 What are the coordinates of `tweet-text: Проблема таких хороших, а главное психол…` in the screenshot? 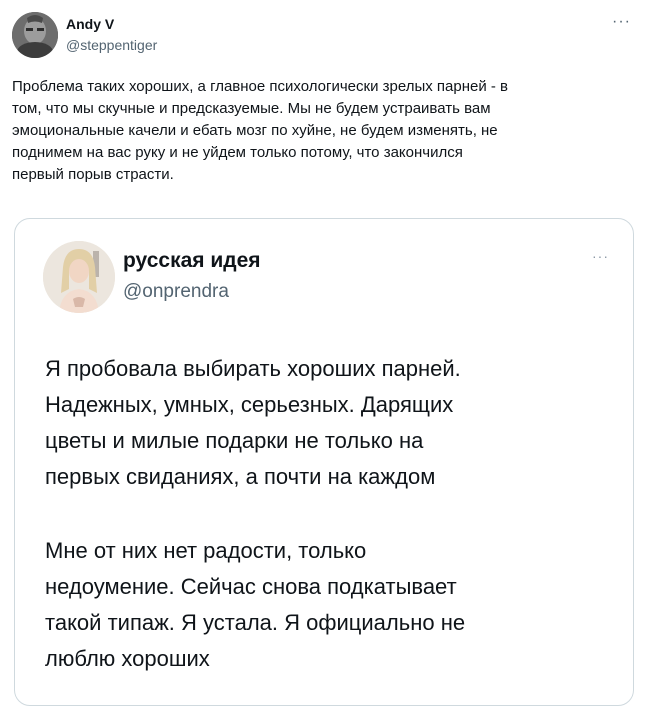 It's located at (260, 130).